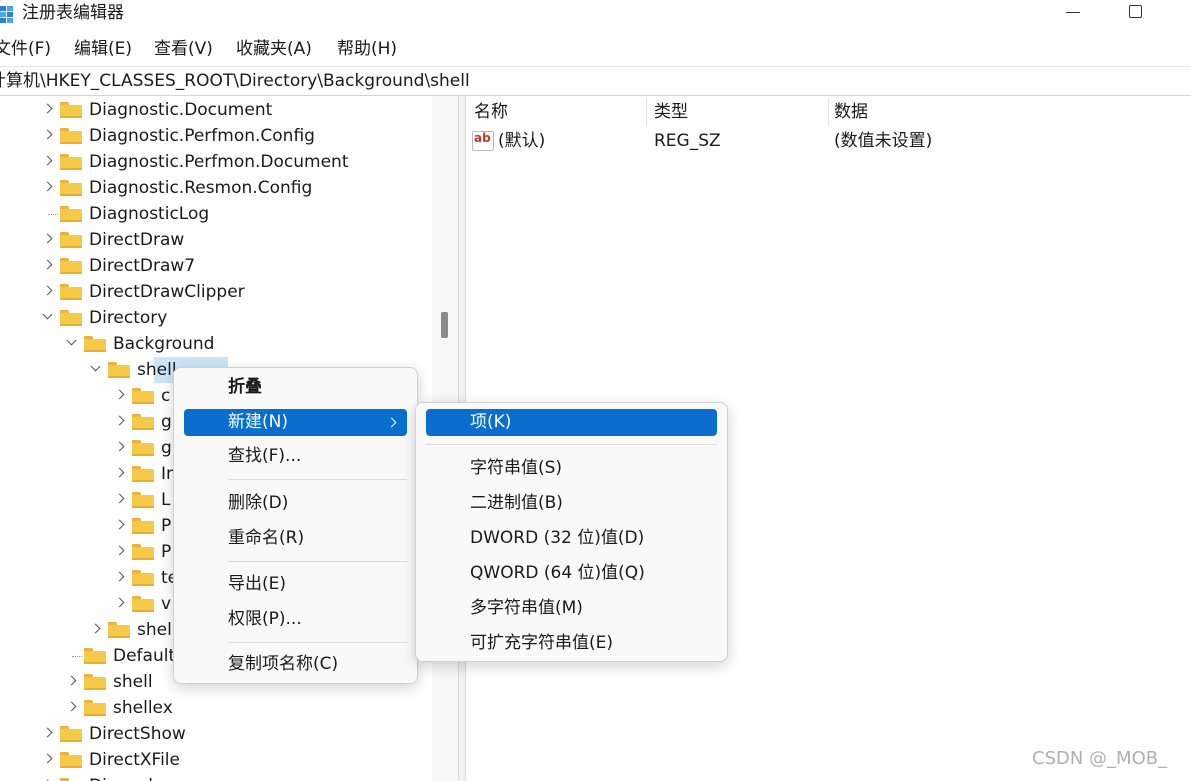  Describe the element at coordinates (851, 112) in the screenshot. I see `column-header-data: 数据` at that location.